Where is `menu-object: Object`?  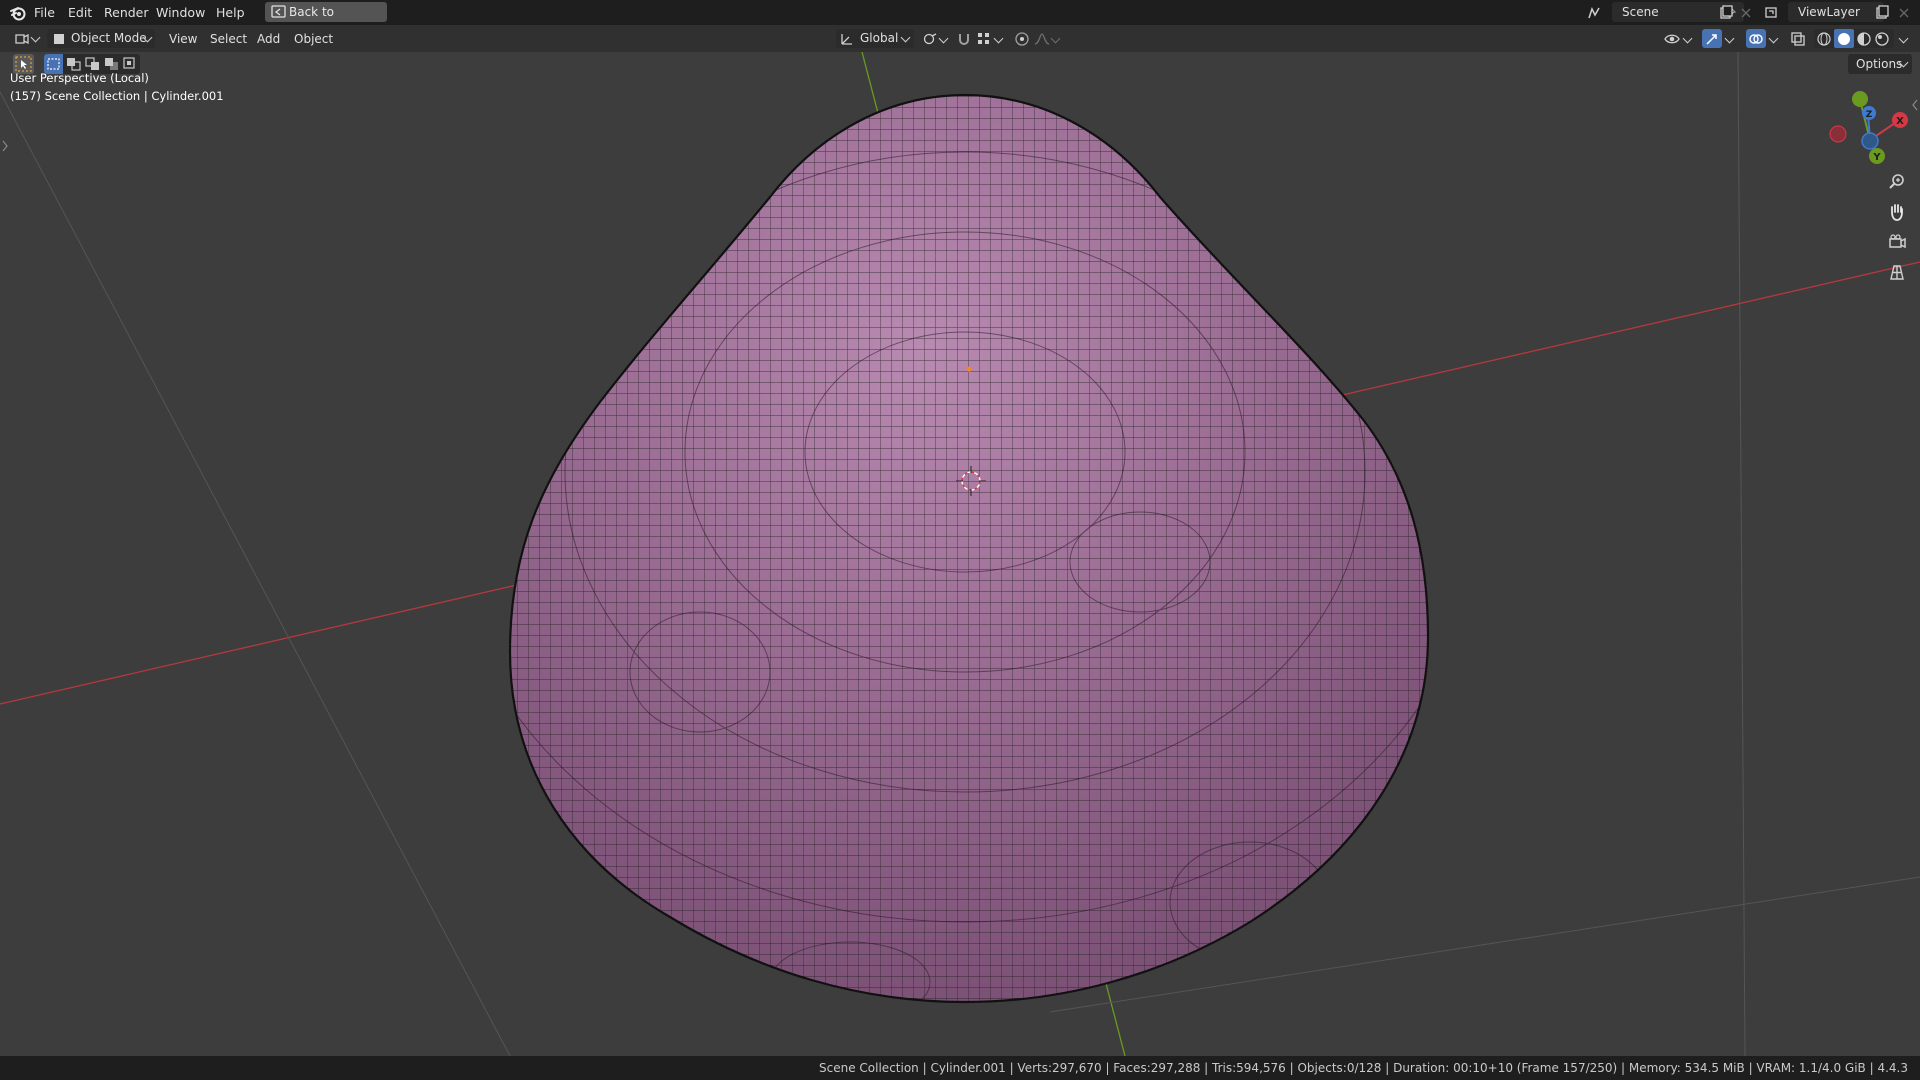
menu-object: Object is located at coordinates (313, 39).